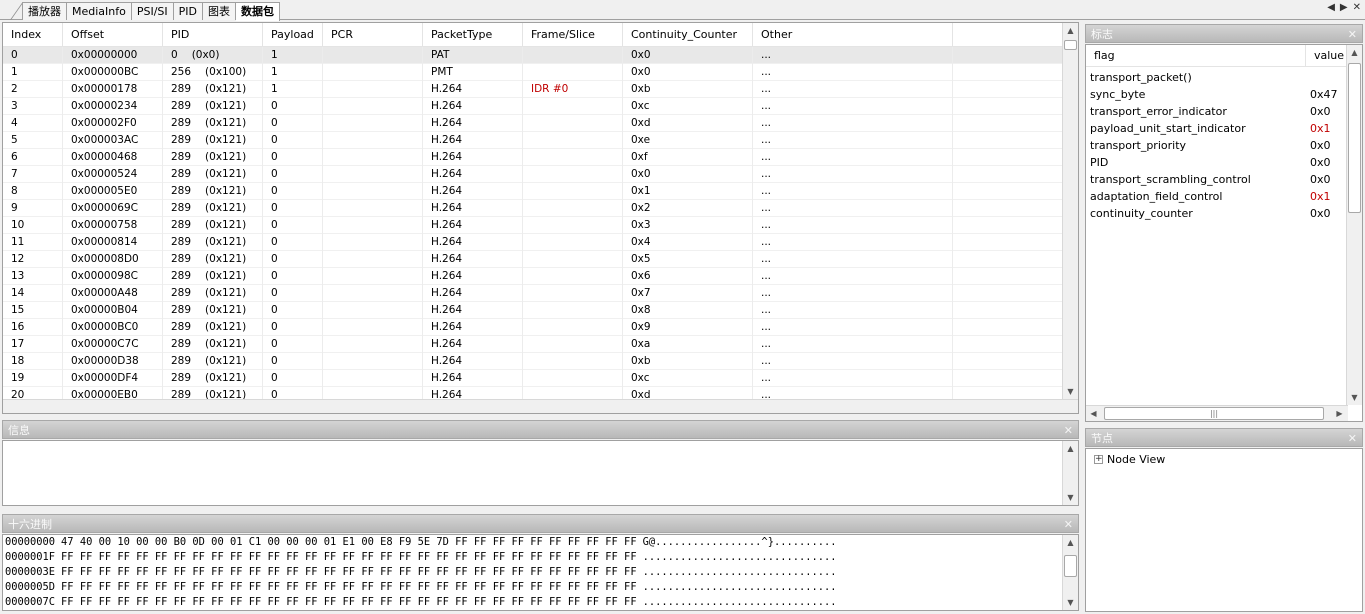 Image resolution: width=1365 pixels, height=614 pixels. What do you see at coordinates (1102, 438) in the screenshot?
I see `node-panel-title-text: 节点` at bounding box center [1102, 438].